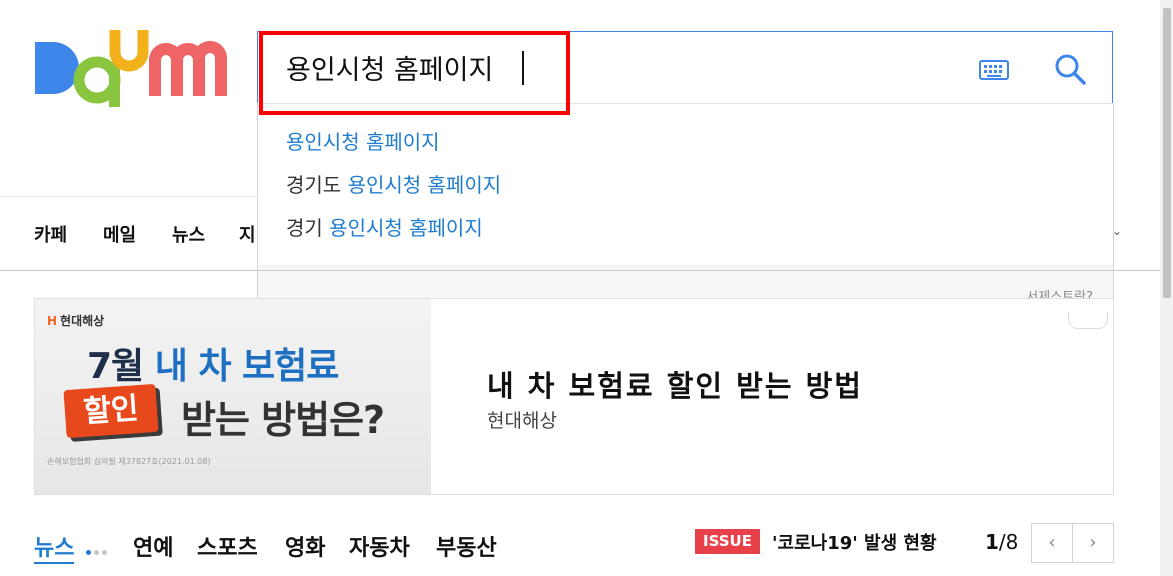 The width and height of the screenshot is (1173, 576). Describe the element at coordinates (1088, 320) in the screenshot. I see `ad-info-tab` at that location.